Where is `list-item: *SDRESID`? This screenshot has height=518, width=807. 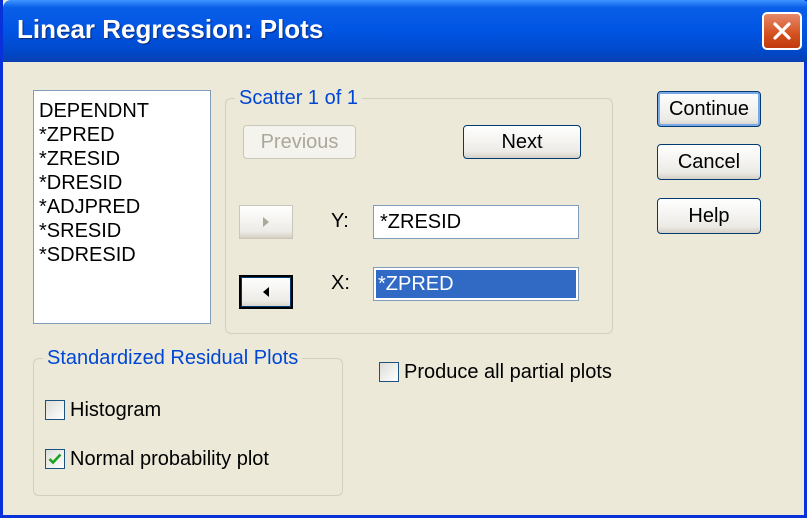
list-item: *SDRESID is located at coordinates (124, 255).